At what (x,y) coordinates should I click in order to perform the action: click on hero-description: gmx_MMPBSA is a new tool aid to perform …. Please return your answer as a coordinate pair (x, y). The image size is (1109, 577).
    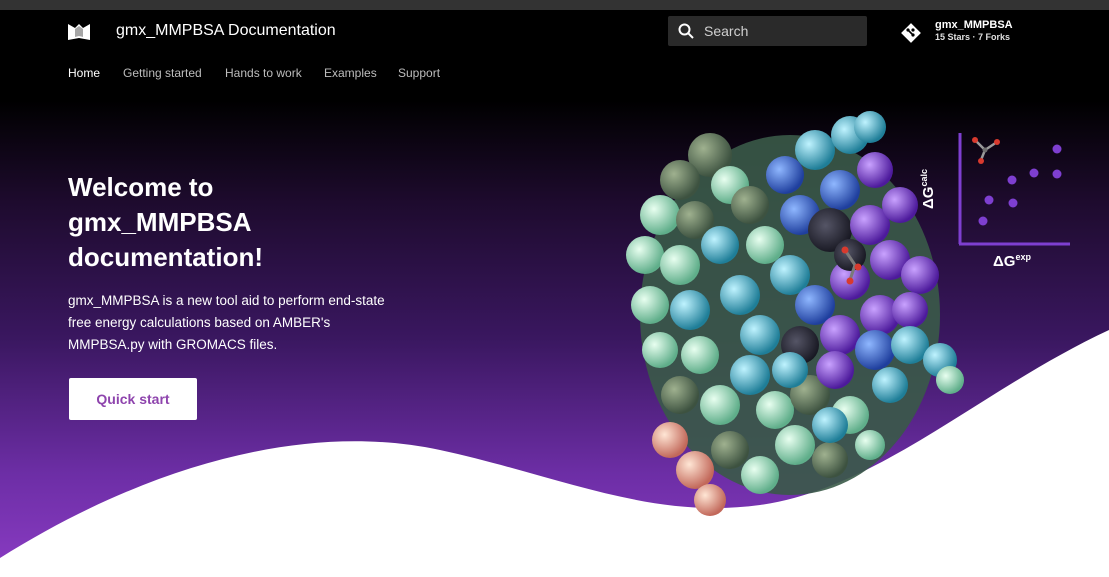
    Looking at the image, I should click on (226, 322).